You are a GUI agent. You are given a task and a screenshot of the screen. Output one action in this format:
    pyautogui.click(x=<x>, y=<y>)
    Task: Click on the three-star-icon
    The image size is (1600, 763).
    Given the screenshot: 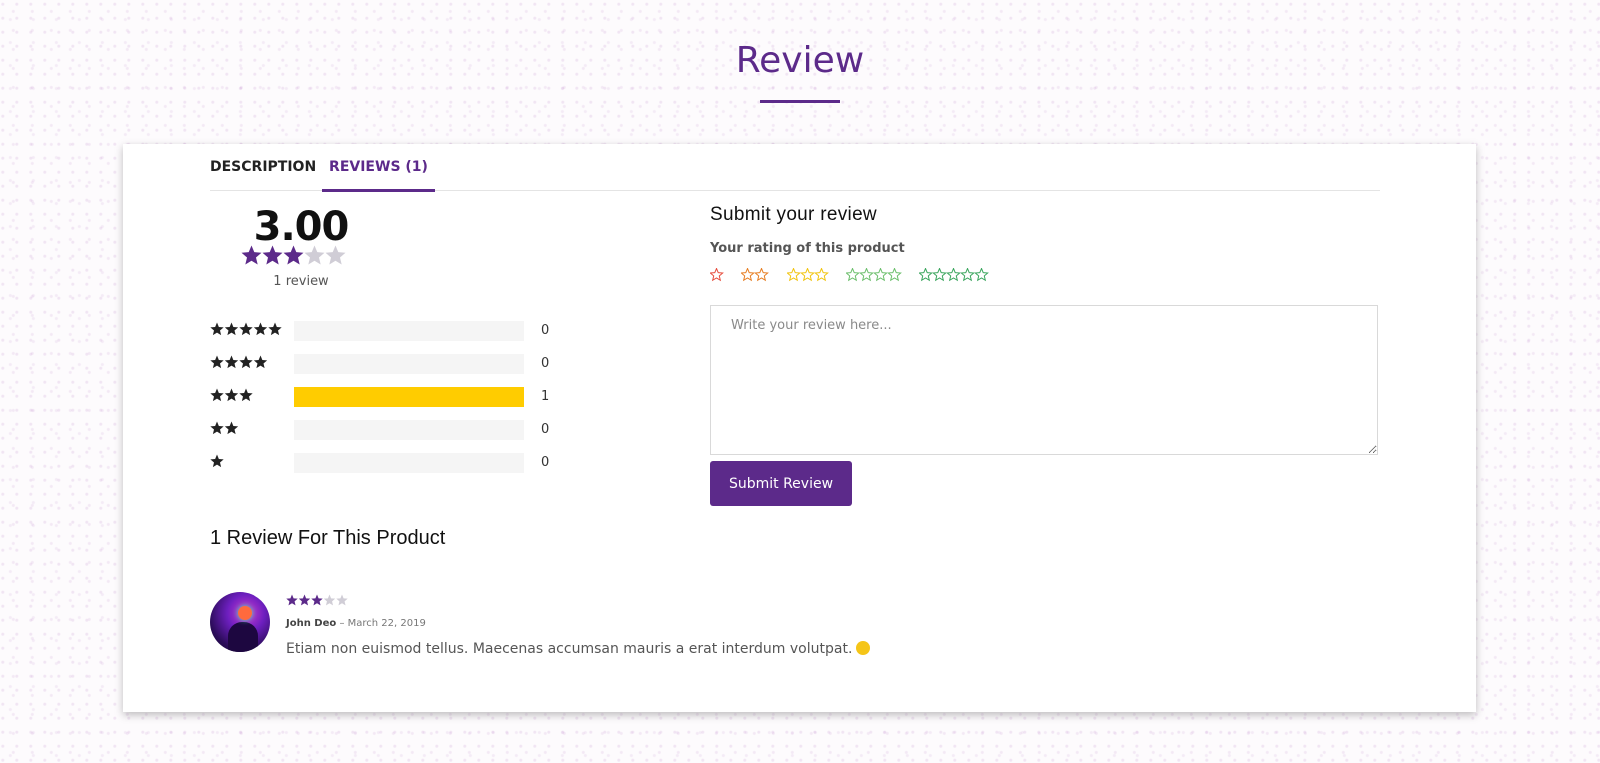 What is the action you would take?
    pyautogui.click(x=231, y=395)
    